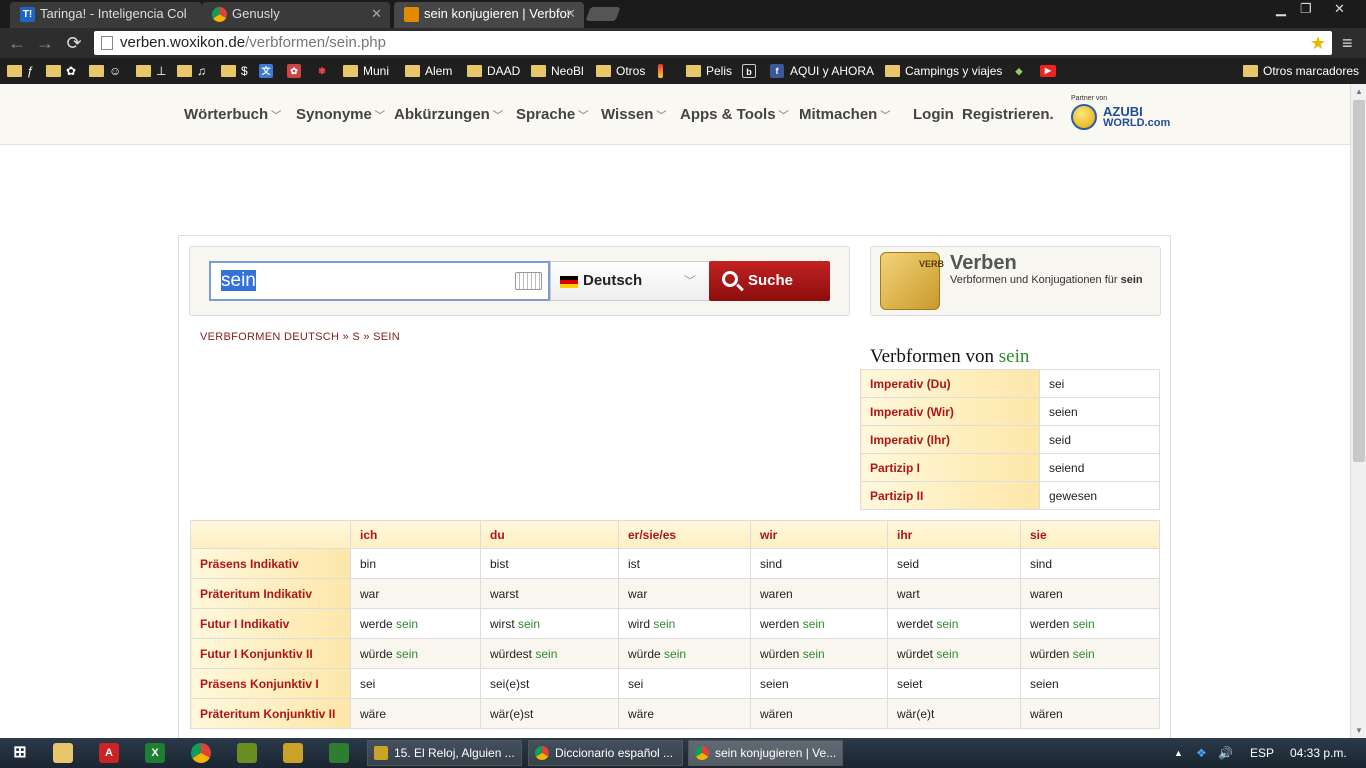 The width and height of the screenshot is (1366, 768). What do you see at coordinates (63, 753) in the screenshot?
I see `explorer-icon` at bounding box center [63, 753].